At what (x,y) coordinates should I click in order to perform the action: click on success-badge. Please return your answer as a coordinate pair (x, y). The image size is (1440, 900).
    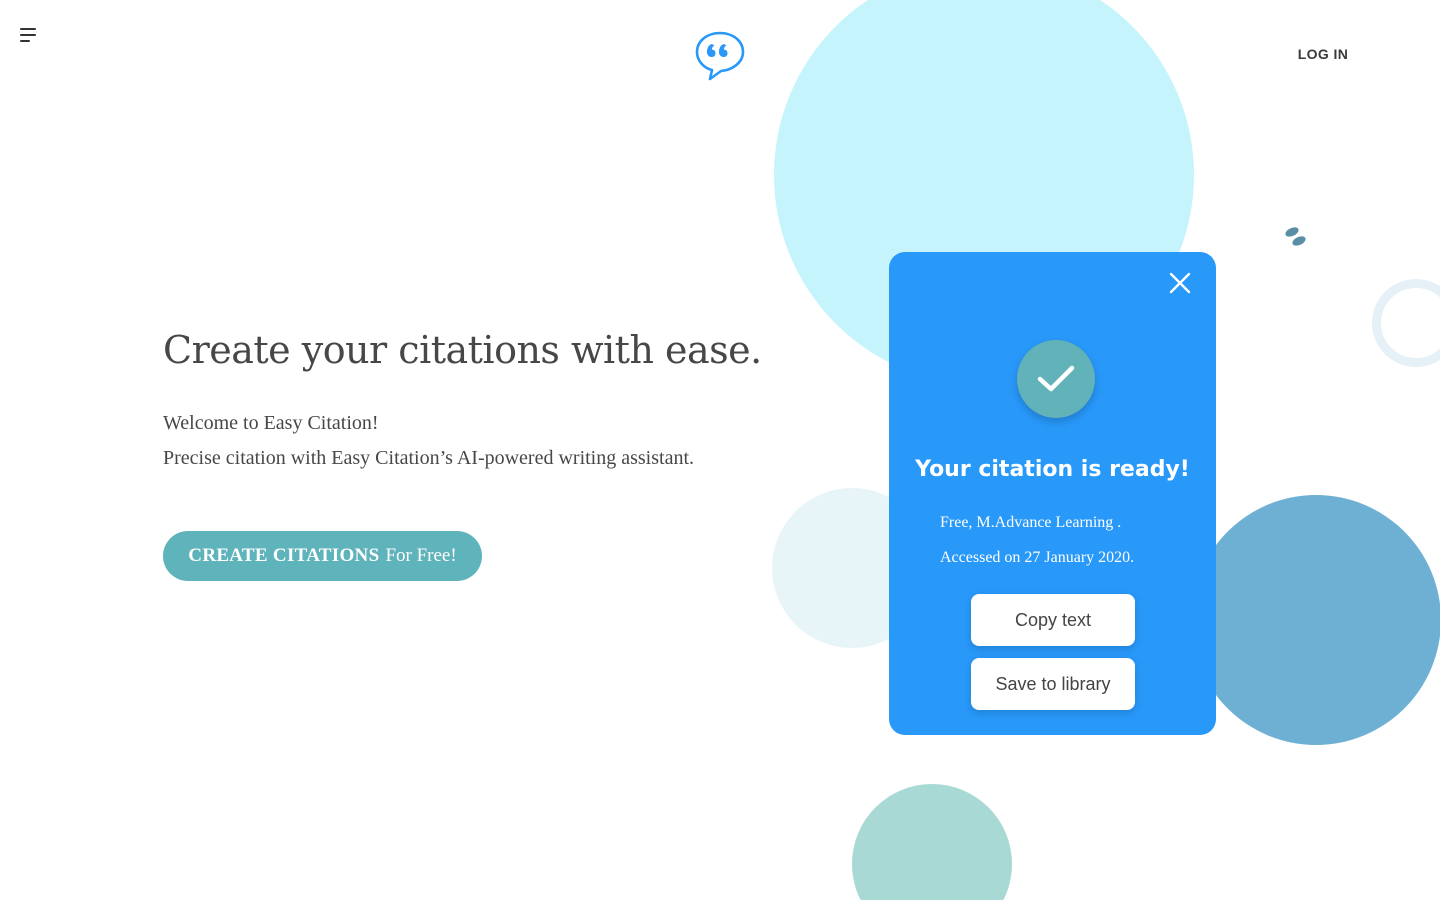
    Looking at the image, I should click on (1056, 379).